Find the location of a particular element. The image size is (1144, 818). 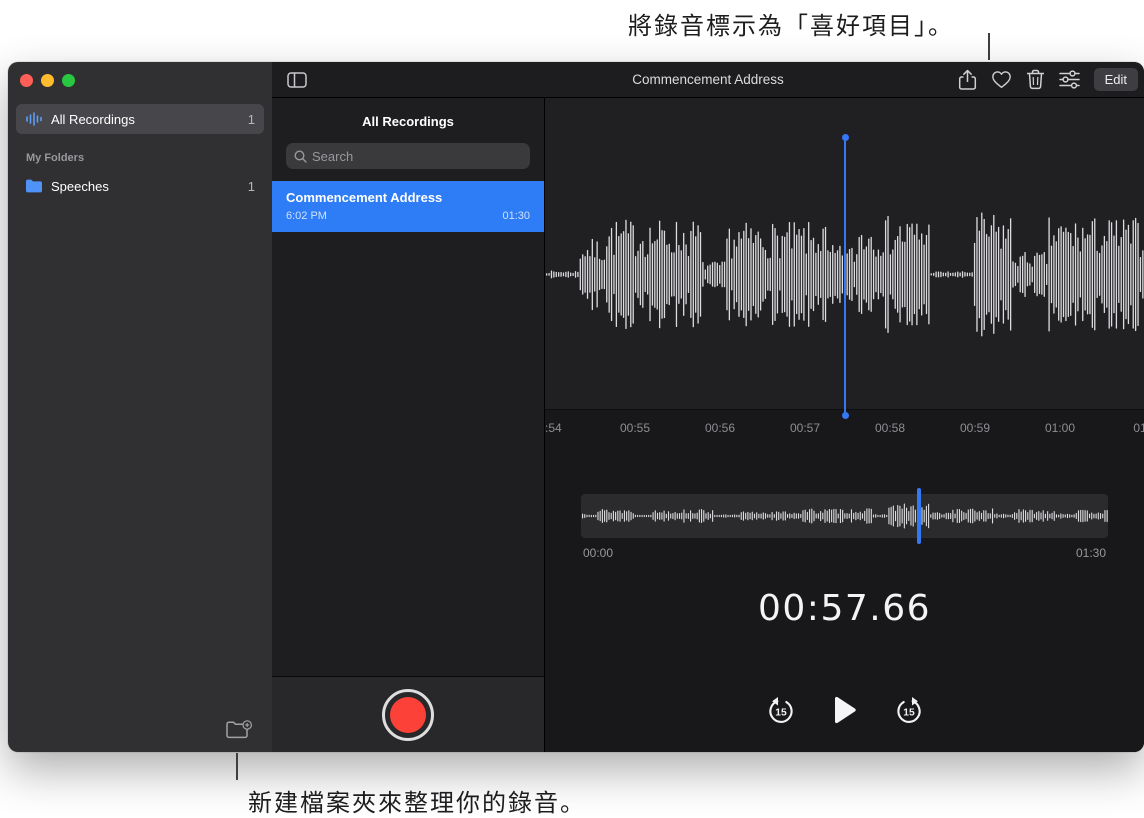

overview-waveform-svg is located at coordinates (844, 516).